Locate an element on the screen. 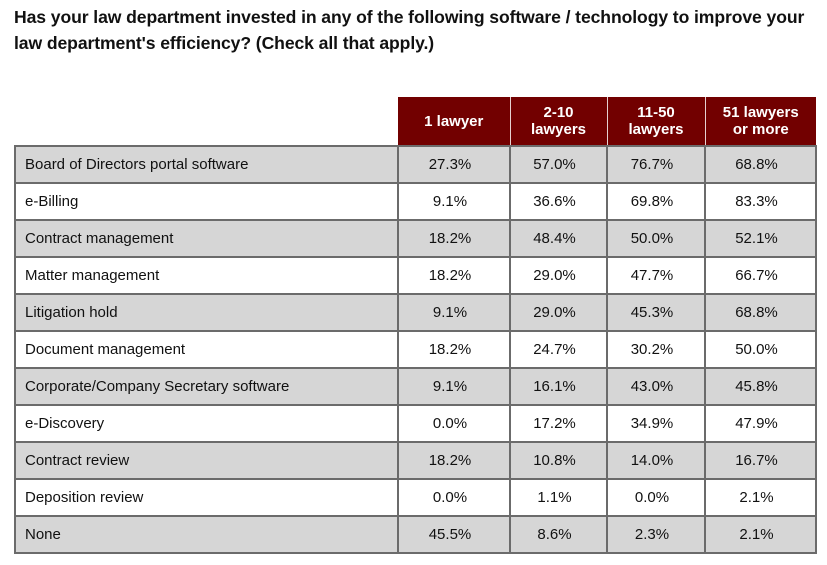  column-header-11-50-lawyers: 11-50 lawyers is located at coordinates (656, 122).